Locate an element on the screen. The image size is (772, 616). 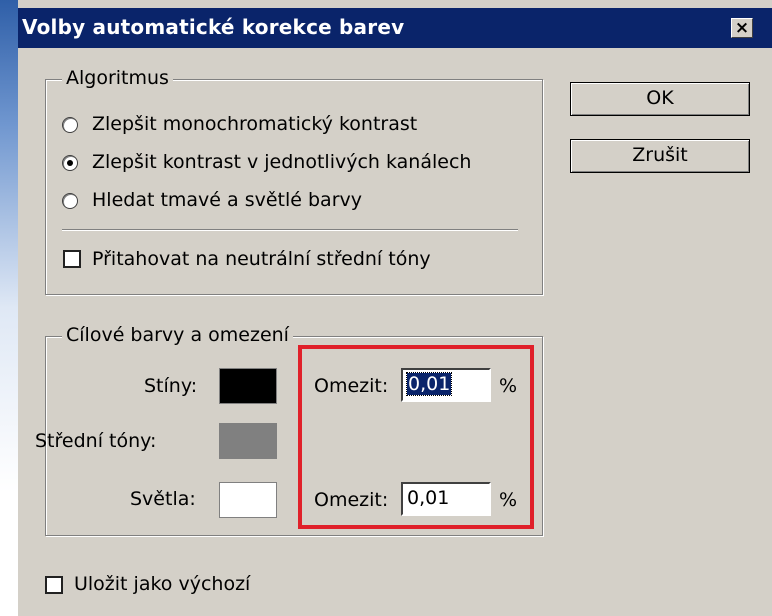
radio-per-channel-control is located at coordinates (70, 163).